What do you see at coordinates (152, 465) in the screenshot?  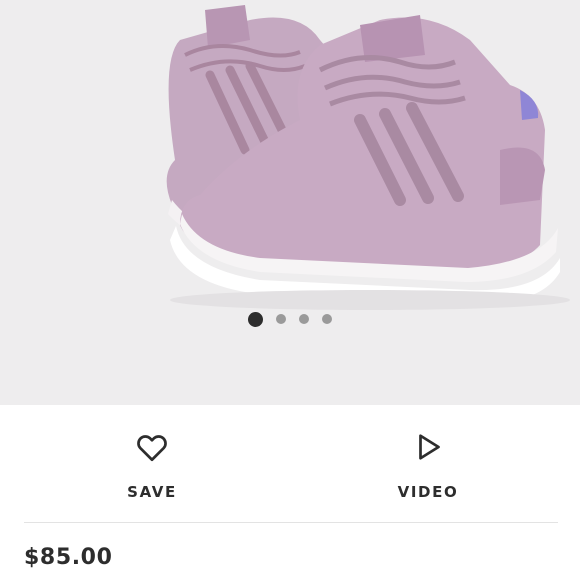 I see `save-button: SAVE` at bounding box center [152, 465].